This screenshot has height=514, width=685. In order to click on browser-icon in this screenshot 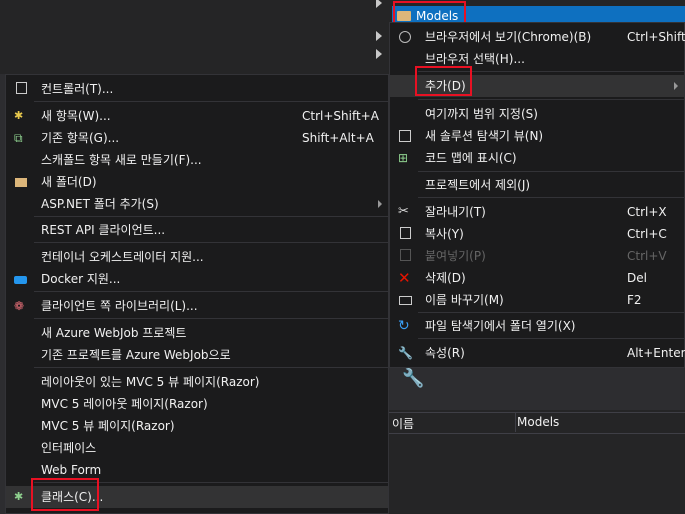, I will do `click(405, 37)`.